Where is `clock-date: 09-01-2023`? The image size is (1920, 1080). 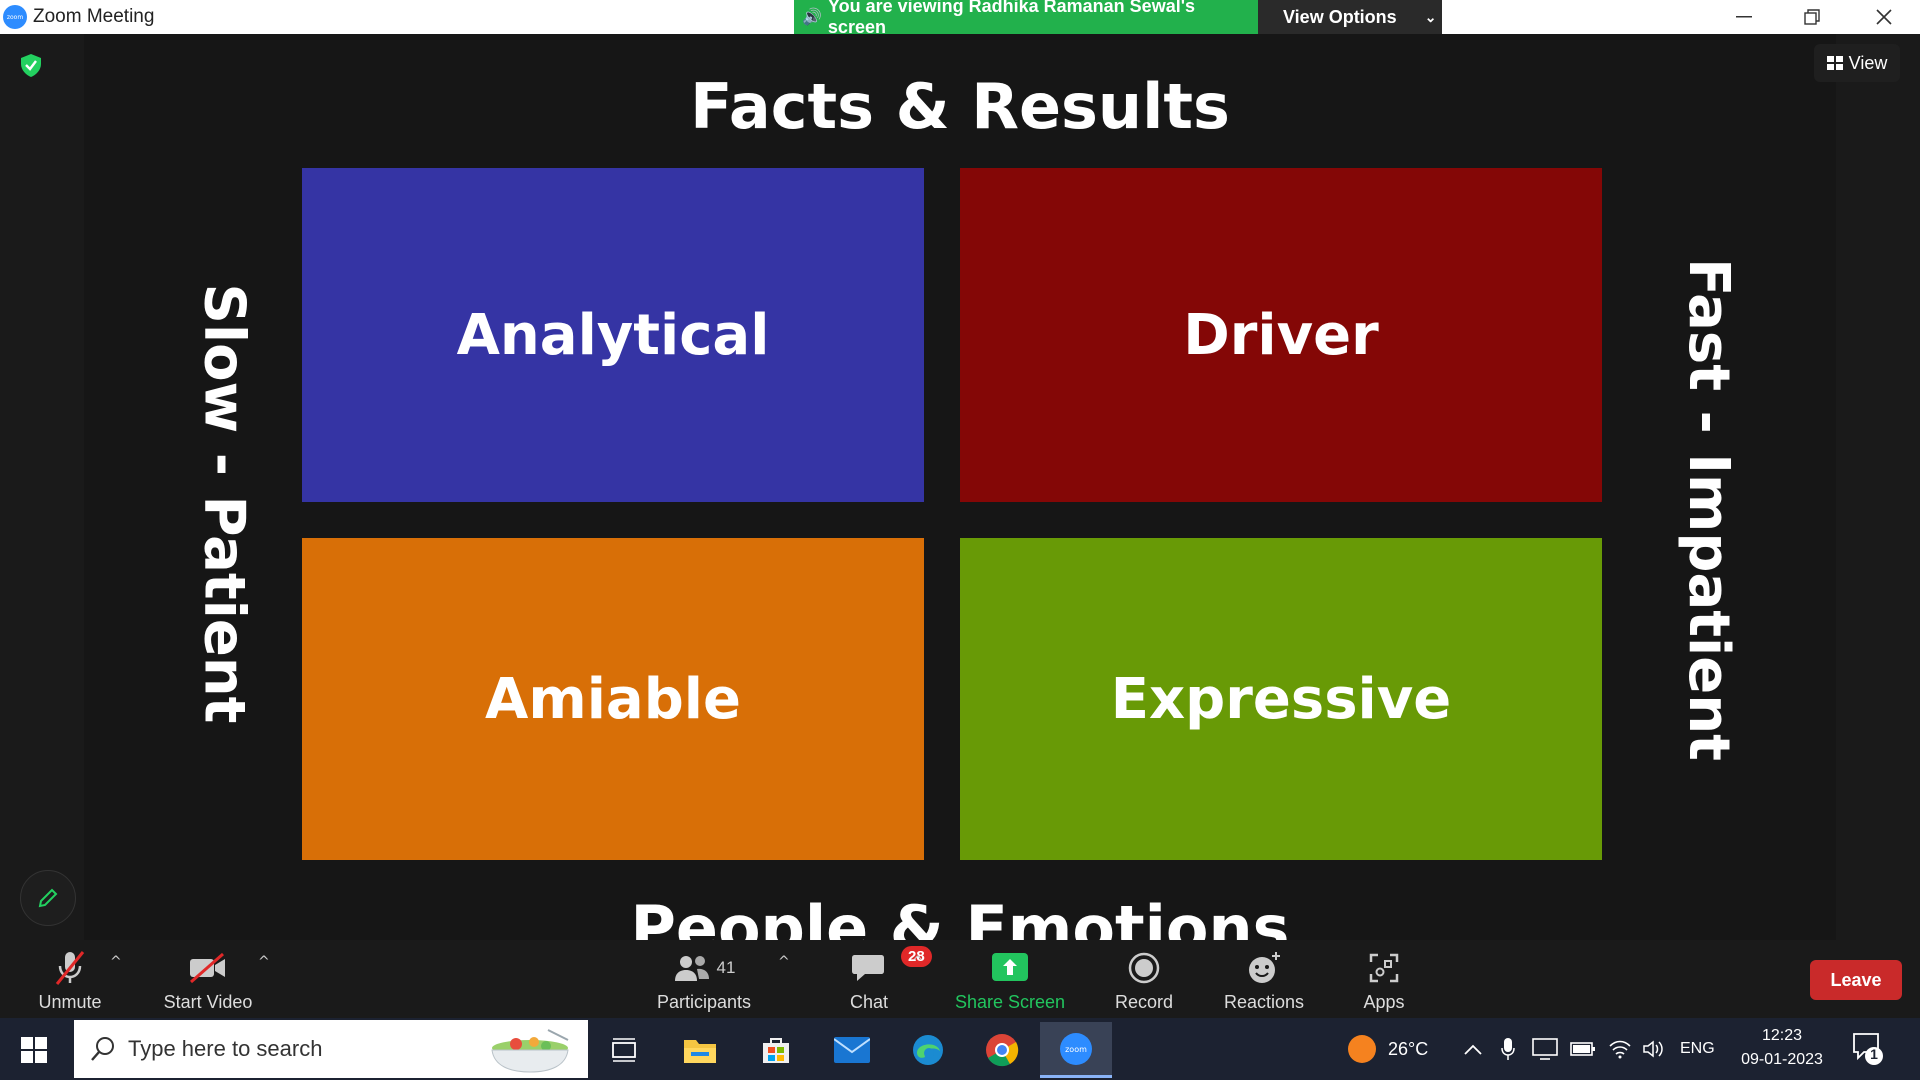
clock-date: 09-01-2023 is located at coordinates (1782, 1059).